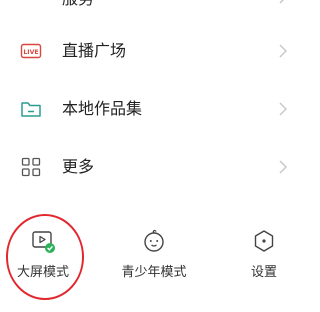  What do you see at coordinates (43, 258) in the screenshot?
I see `screen-mode-button: 大屏模式` at bounding box center [43, 258].